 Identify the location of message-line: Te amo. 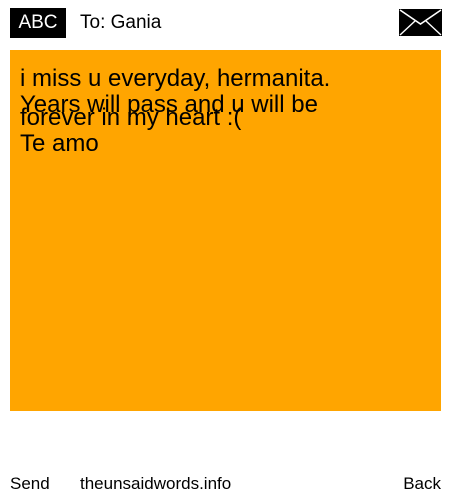
(59, 143).